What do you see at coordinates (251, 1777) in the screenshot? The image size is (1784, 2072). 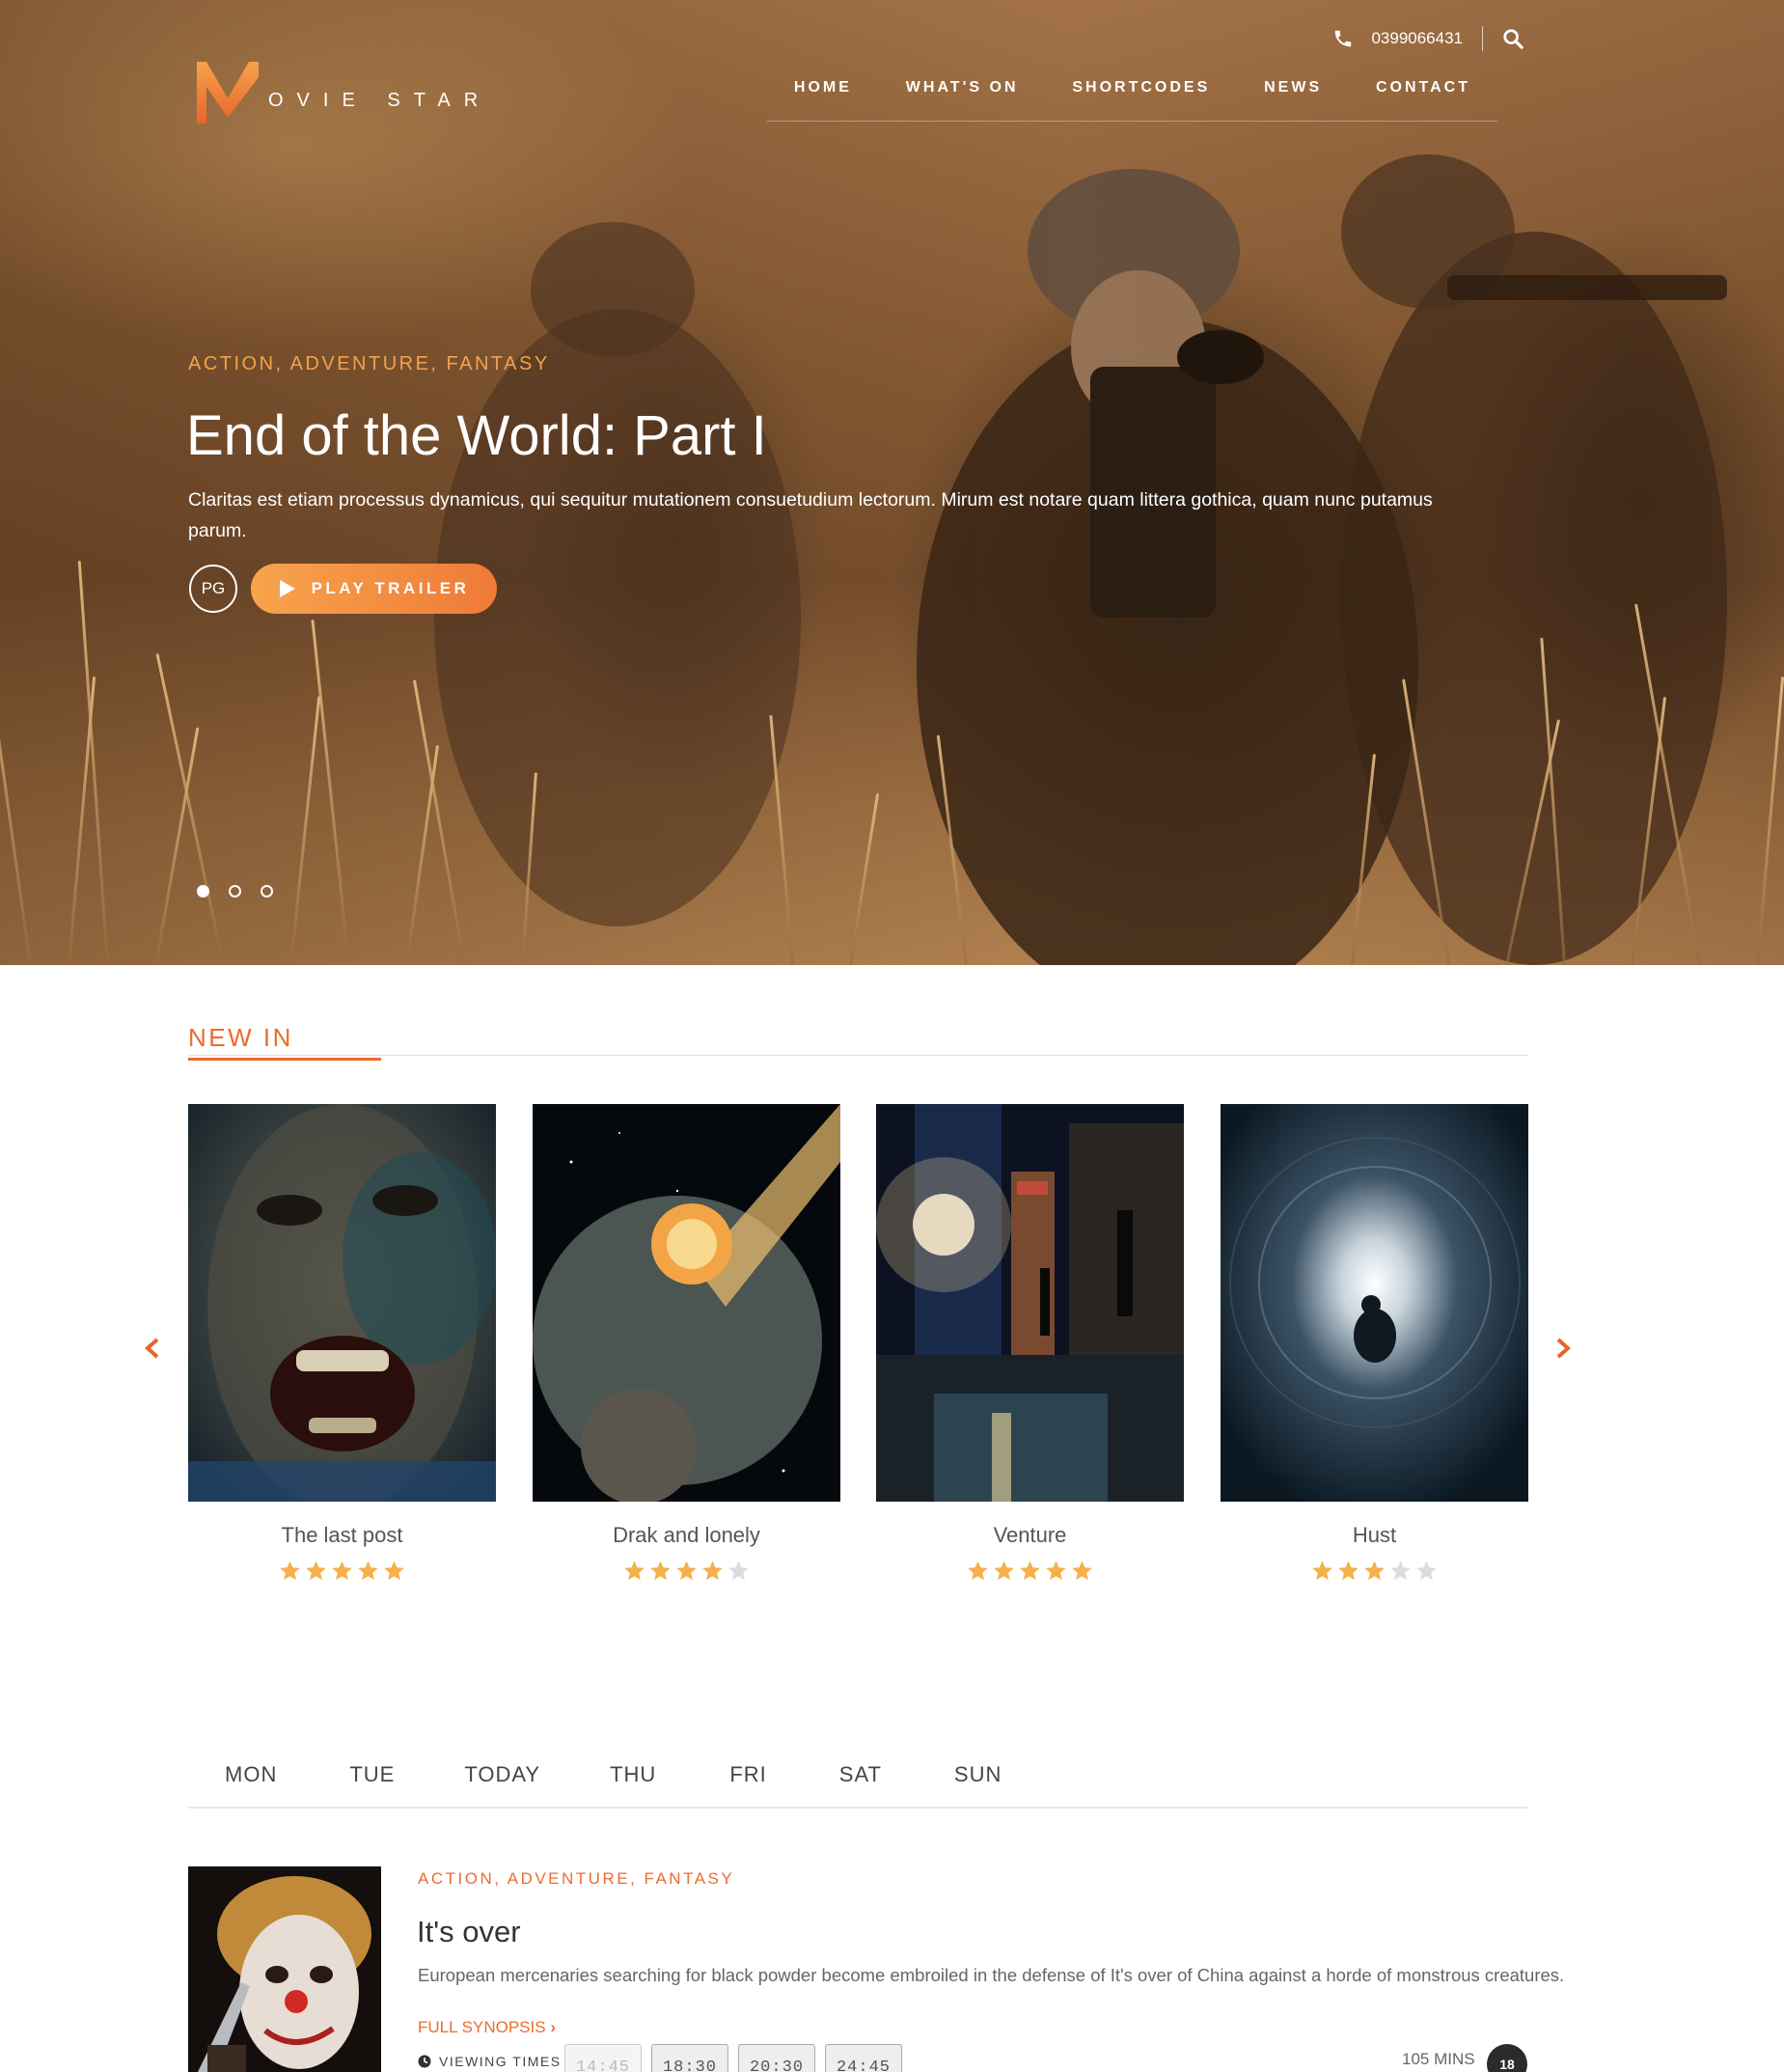 I see `tab-mon: MON` at bounding box center [251, 1777].